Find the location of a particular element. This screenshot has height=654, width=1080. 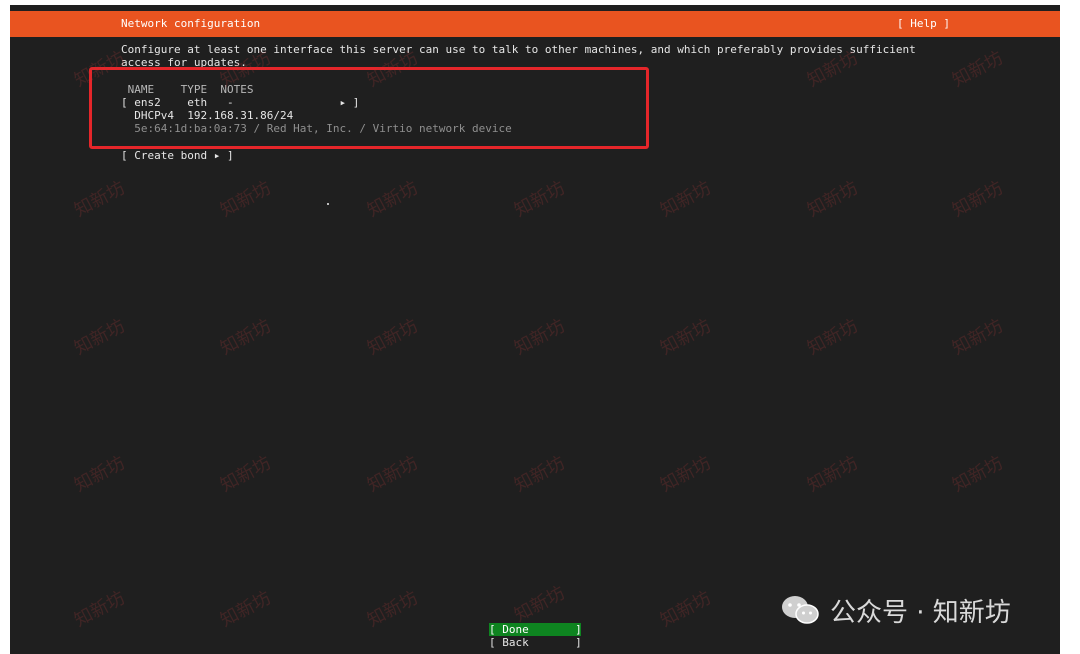

brand-text: 公众号 · 知新坊 is located at coordinates (920, 612).